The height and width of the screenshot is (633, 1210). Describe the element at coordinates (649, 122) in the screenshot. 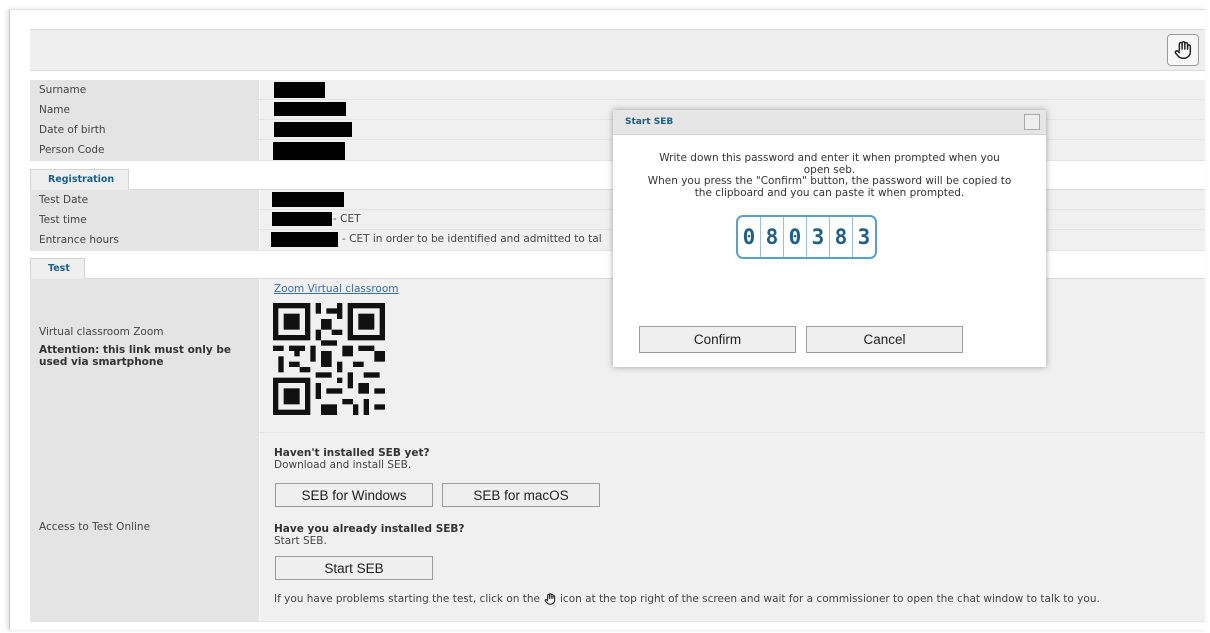

I see `dialog-title: Start SEB` at that location.